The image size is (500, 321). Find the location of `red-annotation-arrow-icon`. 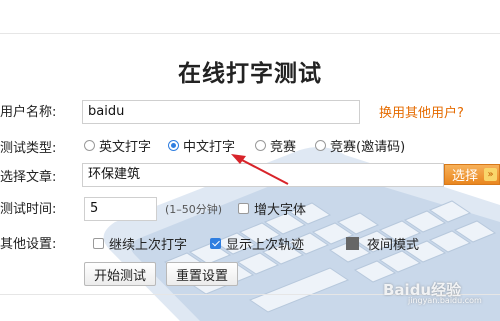

red-annotation-arrow-icon is located at coordinates (260, 169).